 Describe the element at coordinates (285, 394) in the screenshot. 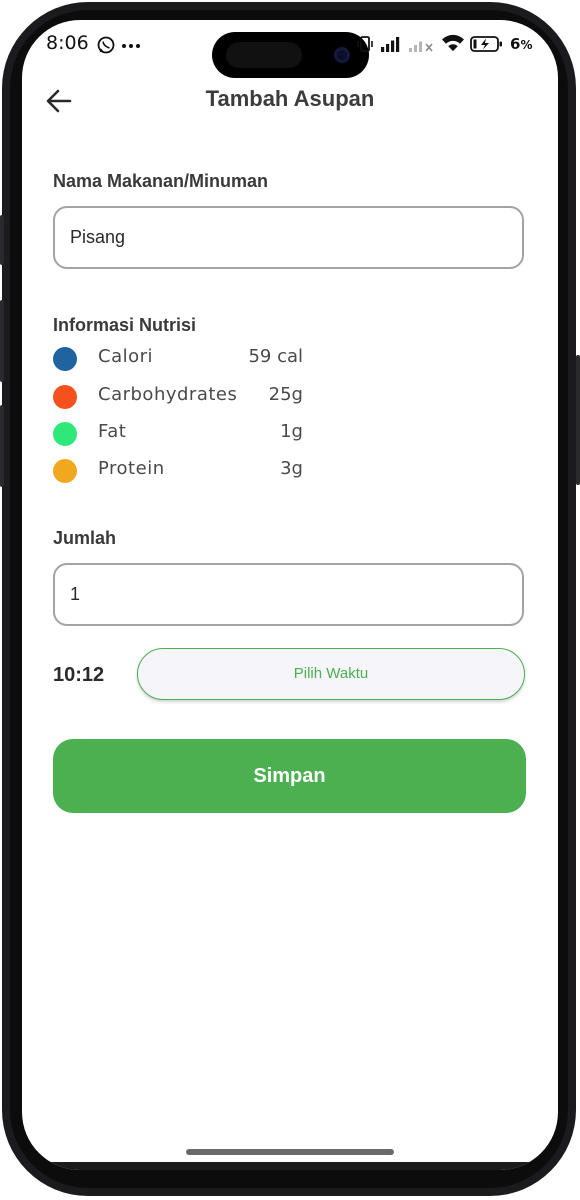

I see `nutrition-value: 25g` at that location.